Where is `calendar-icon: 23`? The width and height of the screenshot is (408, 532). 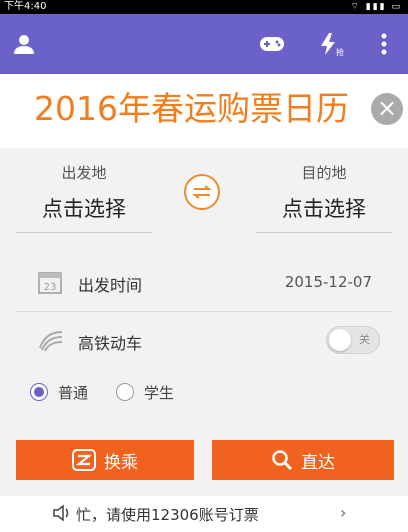
calendar-icon: 23 is located at coordinates (50, 282).